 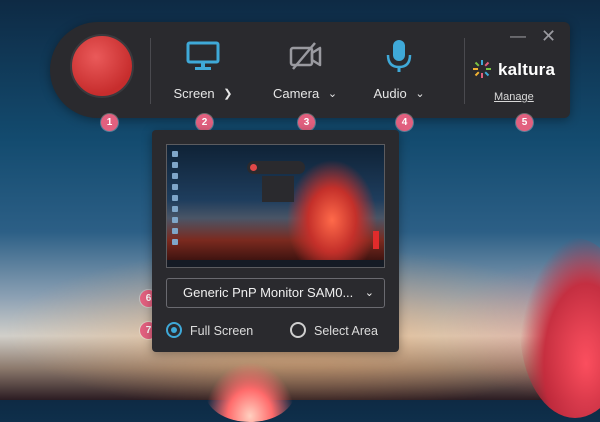 What do you see at coordinates (227, 93) in the screenshot?
I see `chevron-up-icon: ❯` at bounding box center [227, 93].